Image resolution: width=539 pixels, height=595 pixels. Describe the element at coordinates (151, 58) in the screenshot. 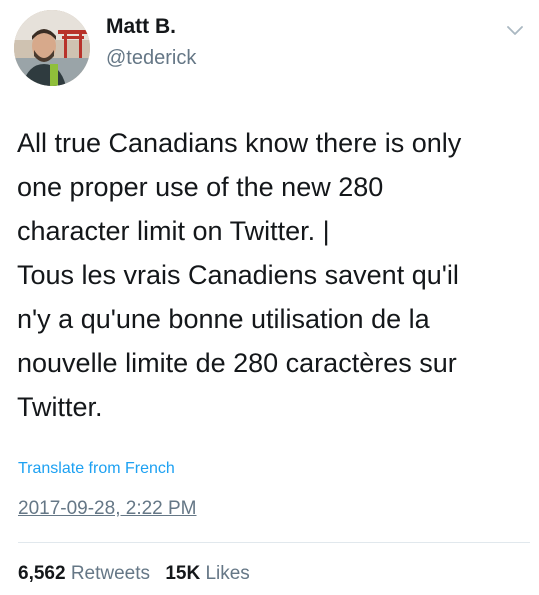

I see `author-handle: @tederick` at that location.